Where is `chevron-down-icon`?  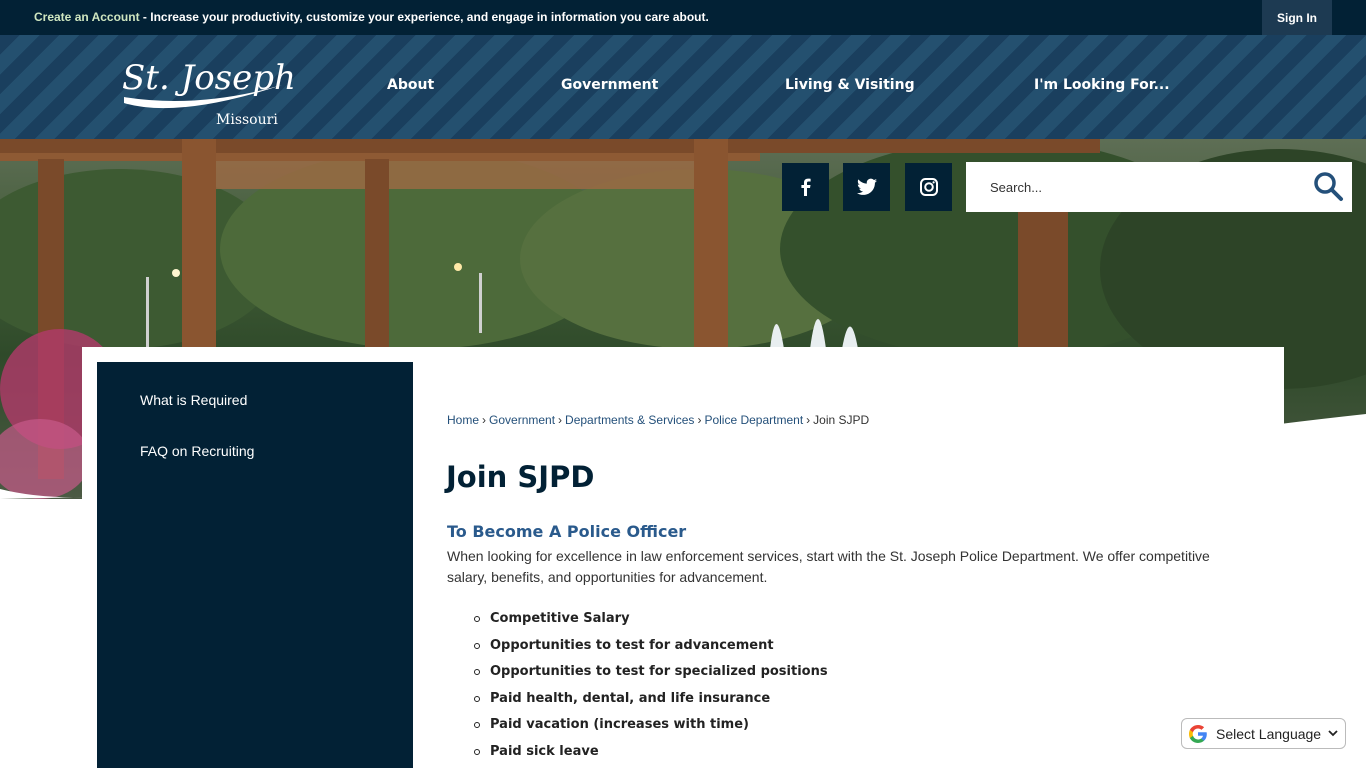
chevron-down-icon is located at coordinates (1333, 733).